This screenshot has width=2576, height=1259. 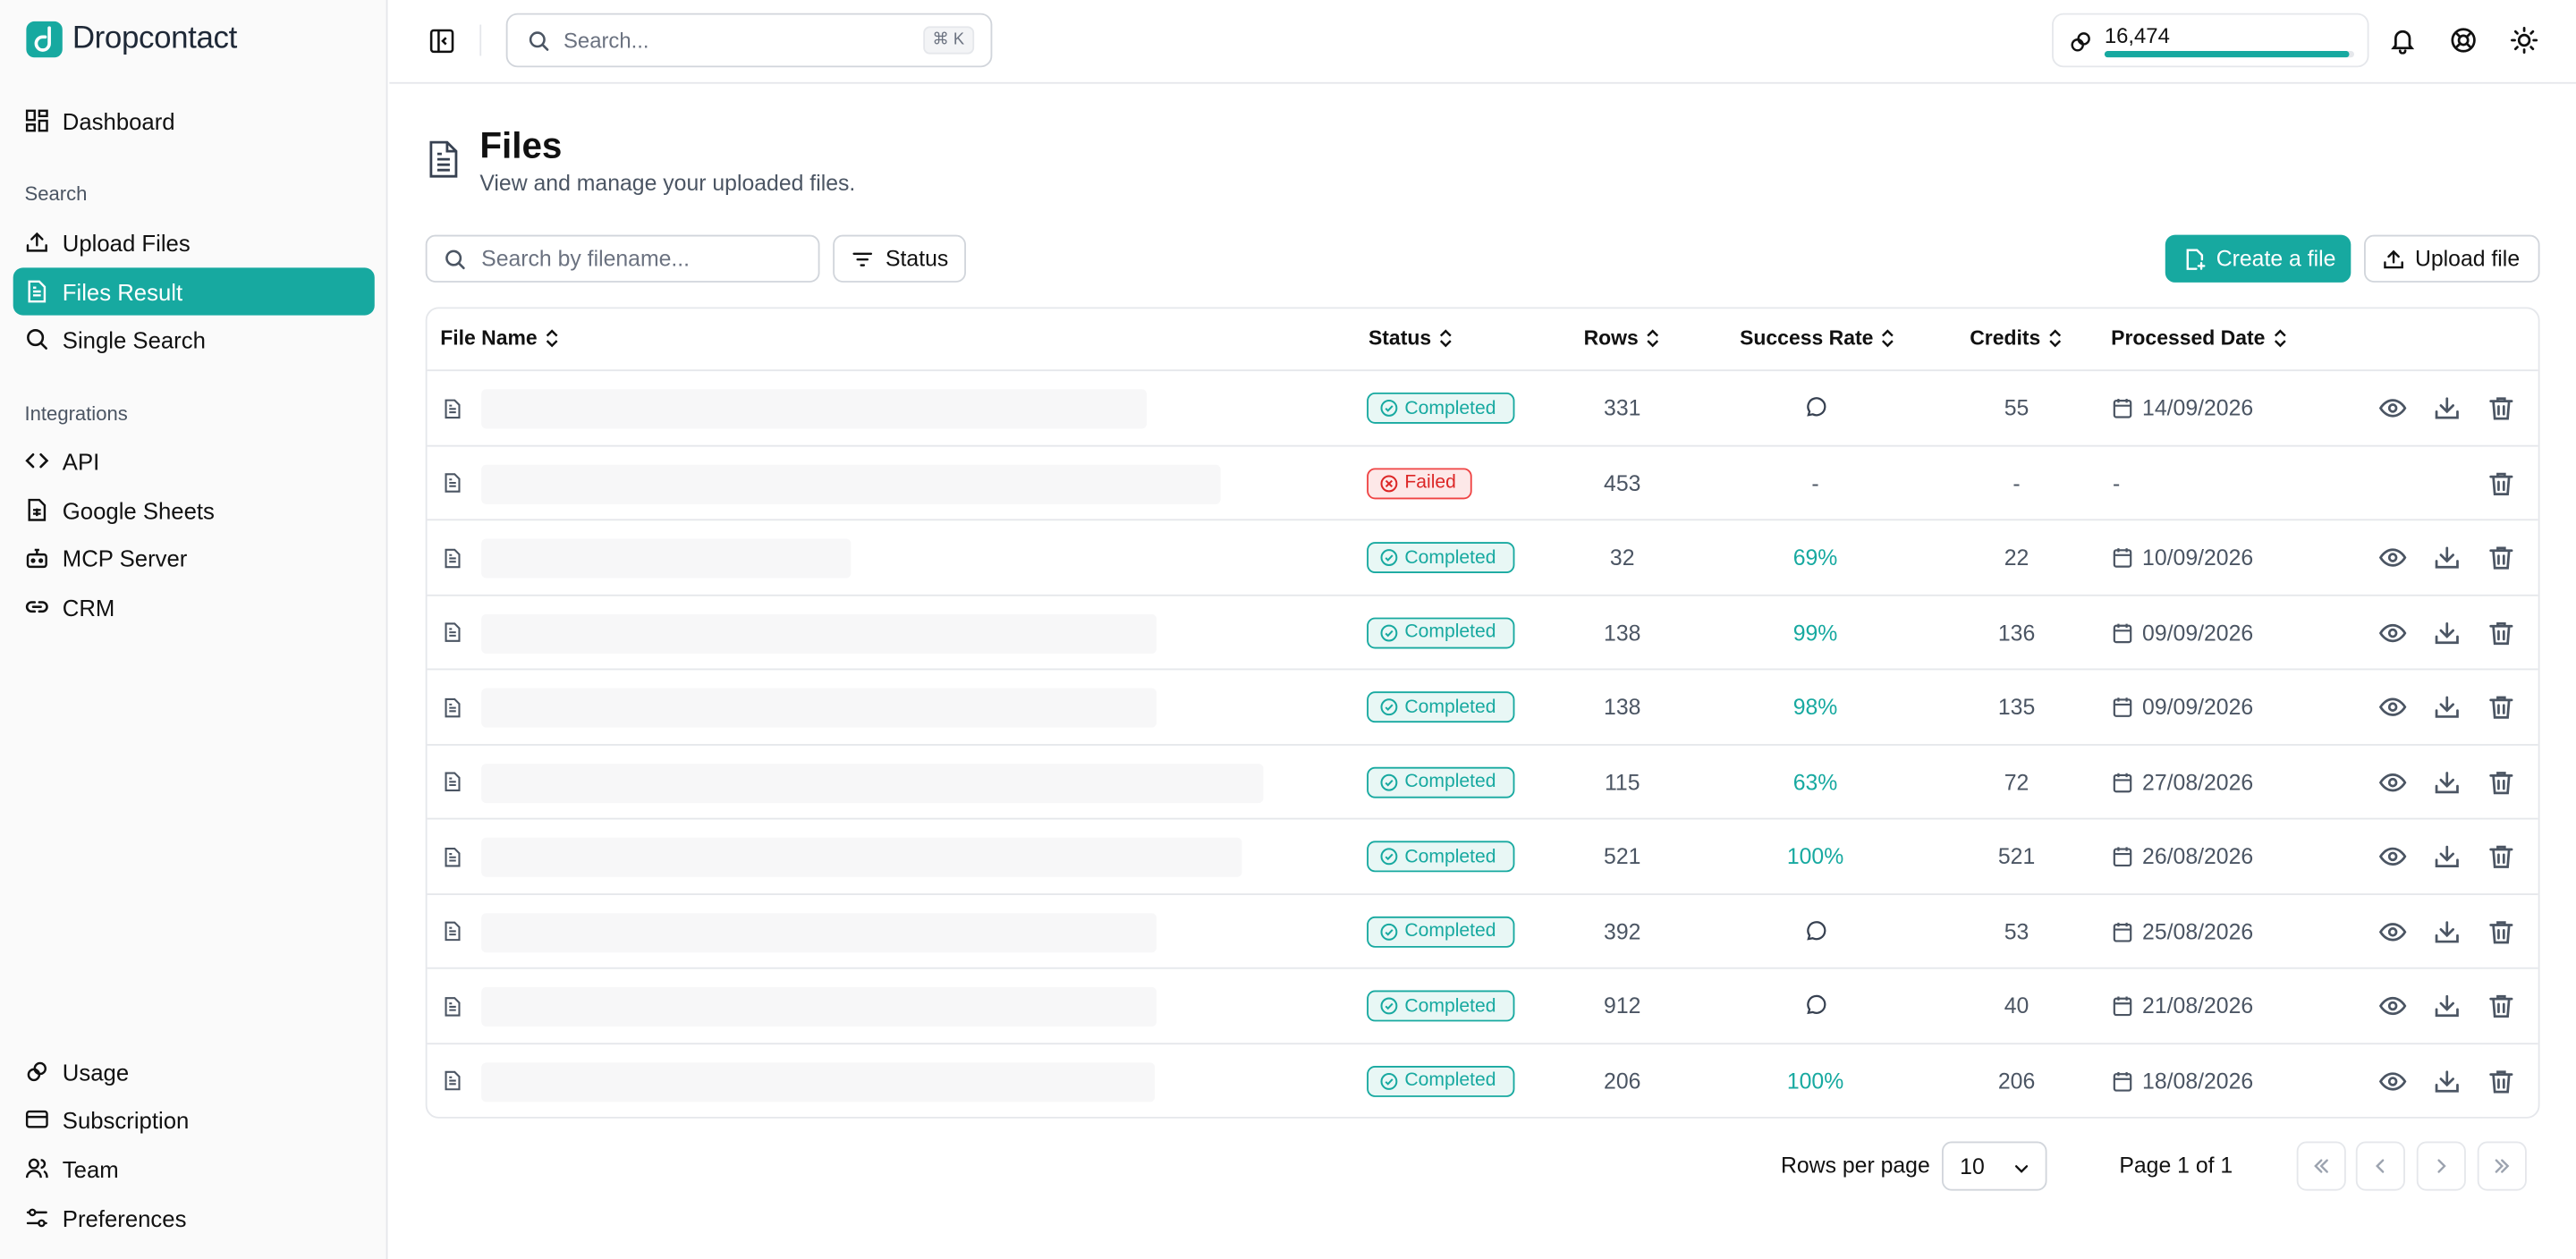 What do you see at coordinates (2227, 54) in the screenshot?
I see `credits-progress-fill` at bounding box center [2227, 54].